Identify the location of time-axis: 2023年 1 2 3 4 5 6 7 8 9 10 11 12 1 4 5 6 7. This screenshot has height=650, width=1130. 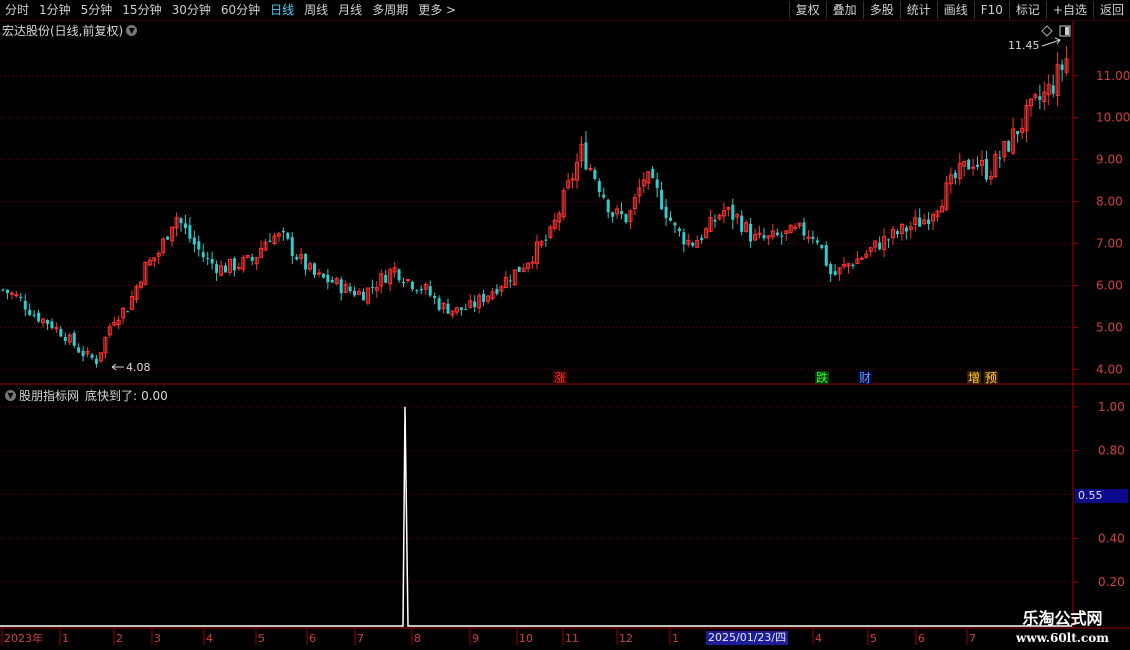
(488, 637).